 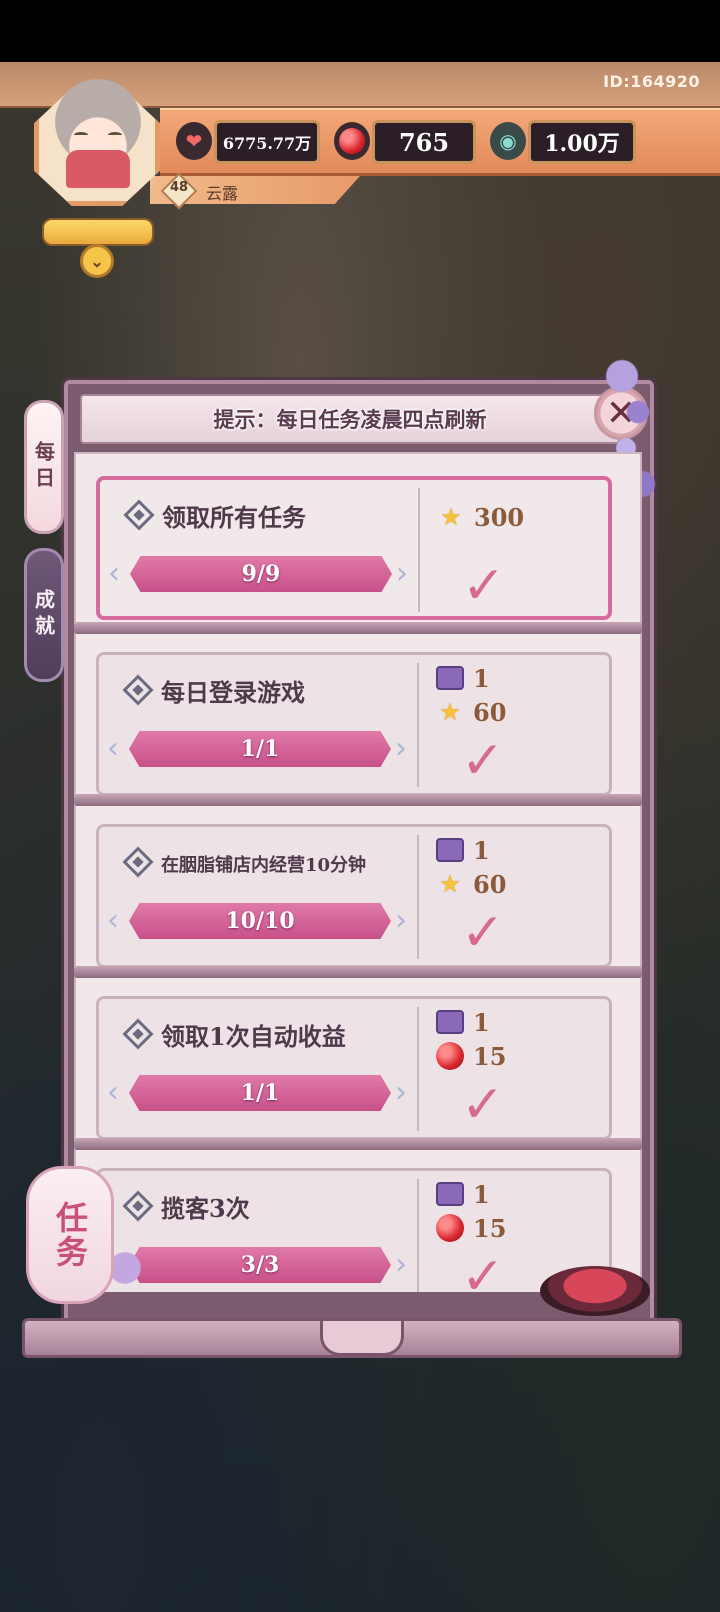 I want to click on expand-chevron-icon: ⌄, so click(x=97, y=261).